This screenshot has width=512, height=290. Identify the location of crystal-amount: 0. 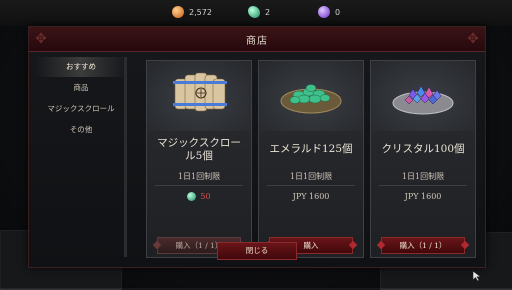
(338, 12).